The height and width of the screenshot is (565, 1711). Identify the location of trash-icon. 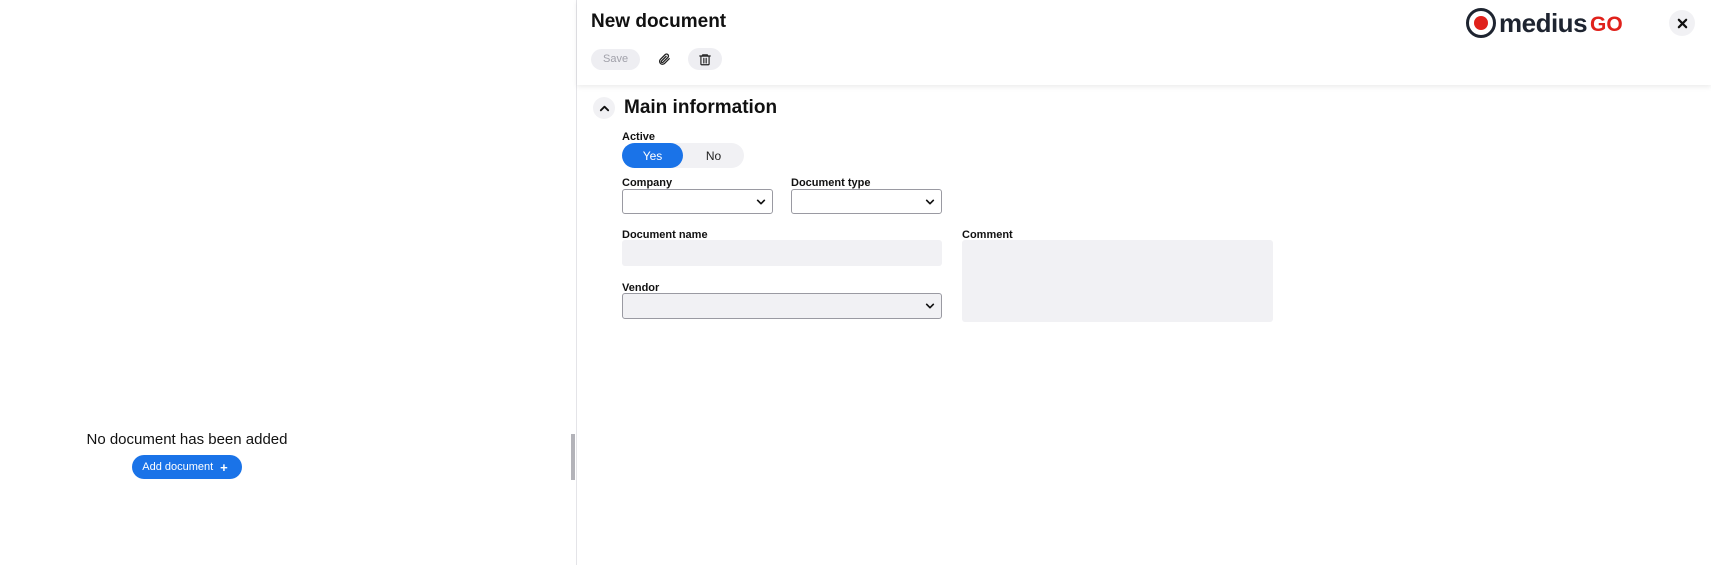
(705, 59).